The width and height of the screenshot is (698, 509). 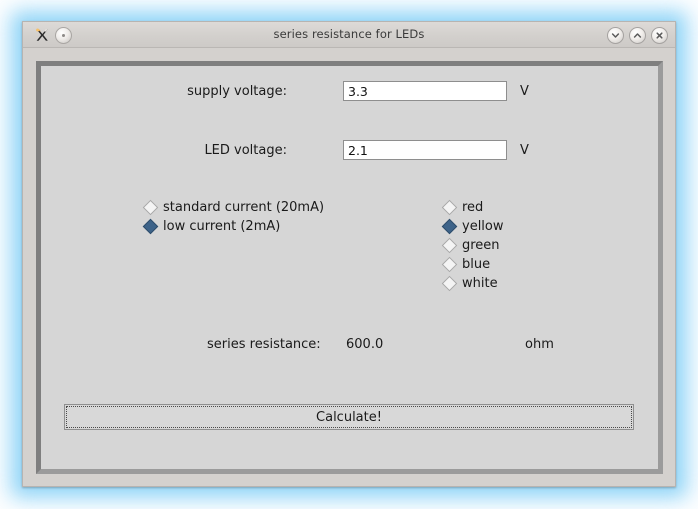 What do you see at coordinates (365, 344) in the screenshot?
I see `series-resistance-value: 600.0` at bounding box center [365, 344].